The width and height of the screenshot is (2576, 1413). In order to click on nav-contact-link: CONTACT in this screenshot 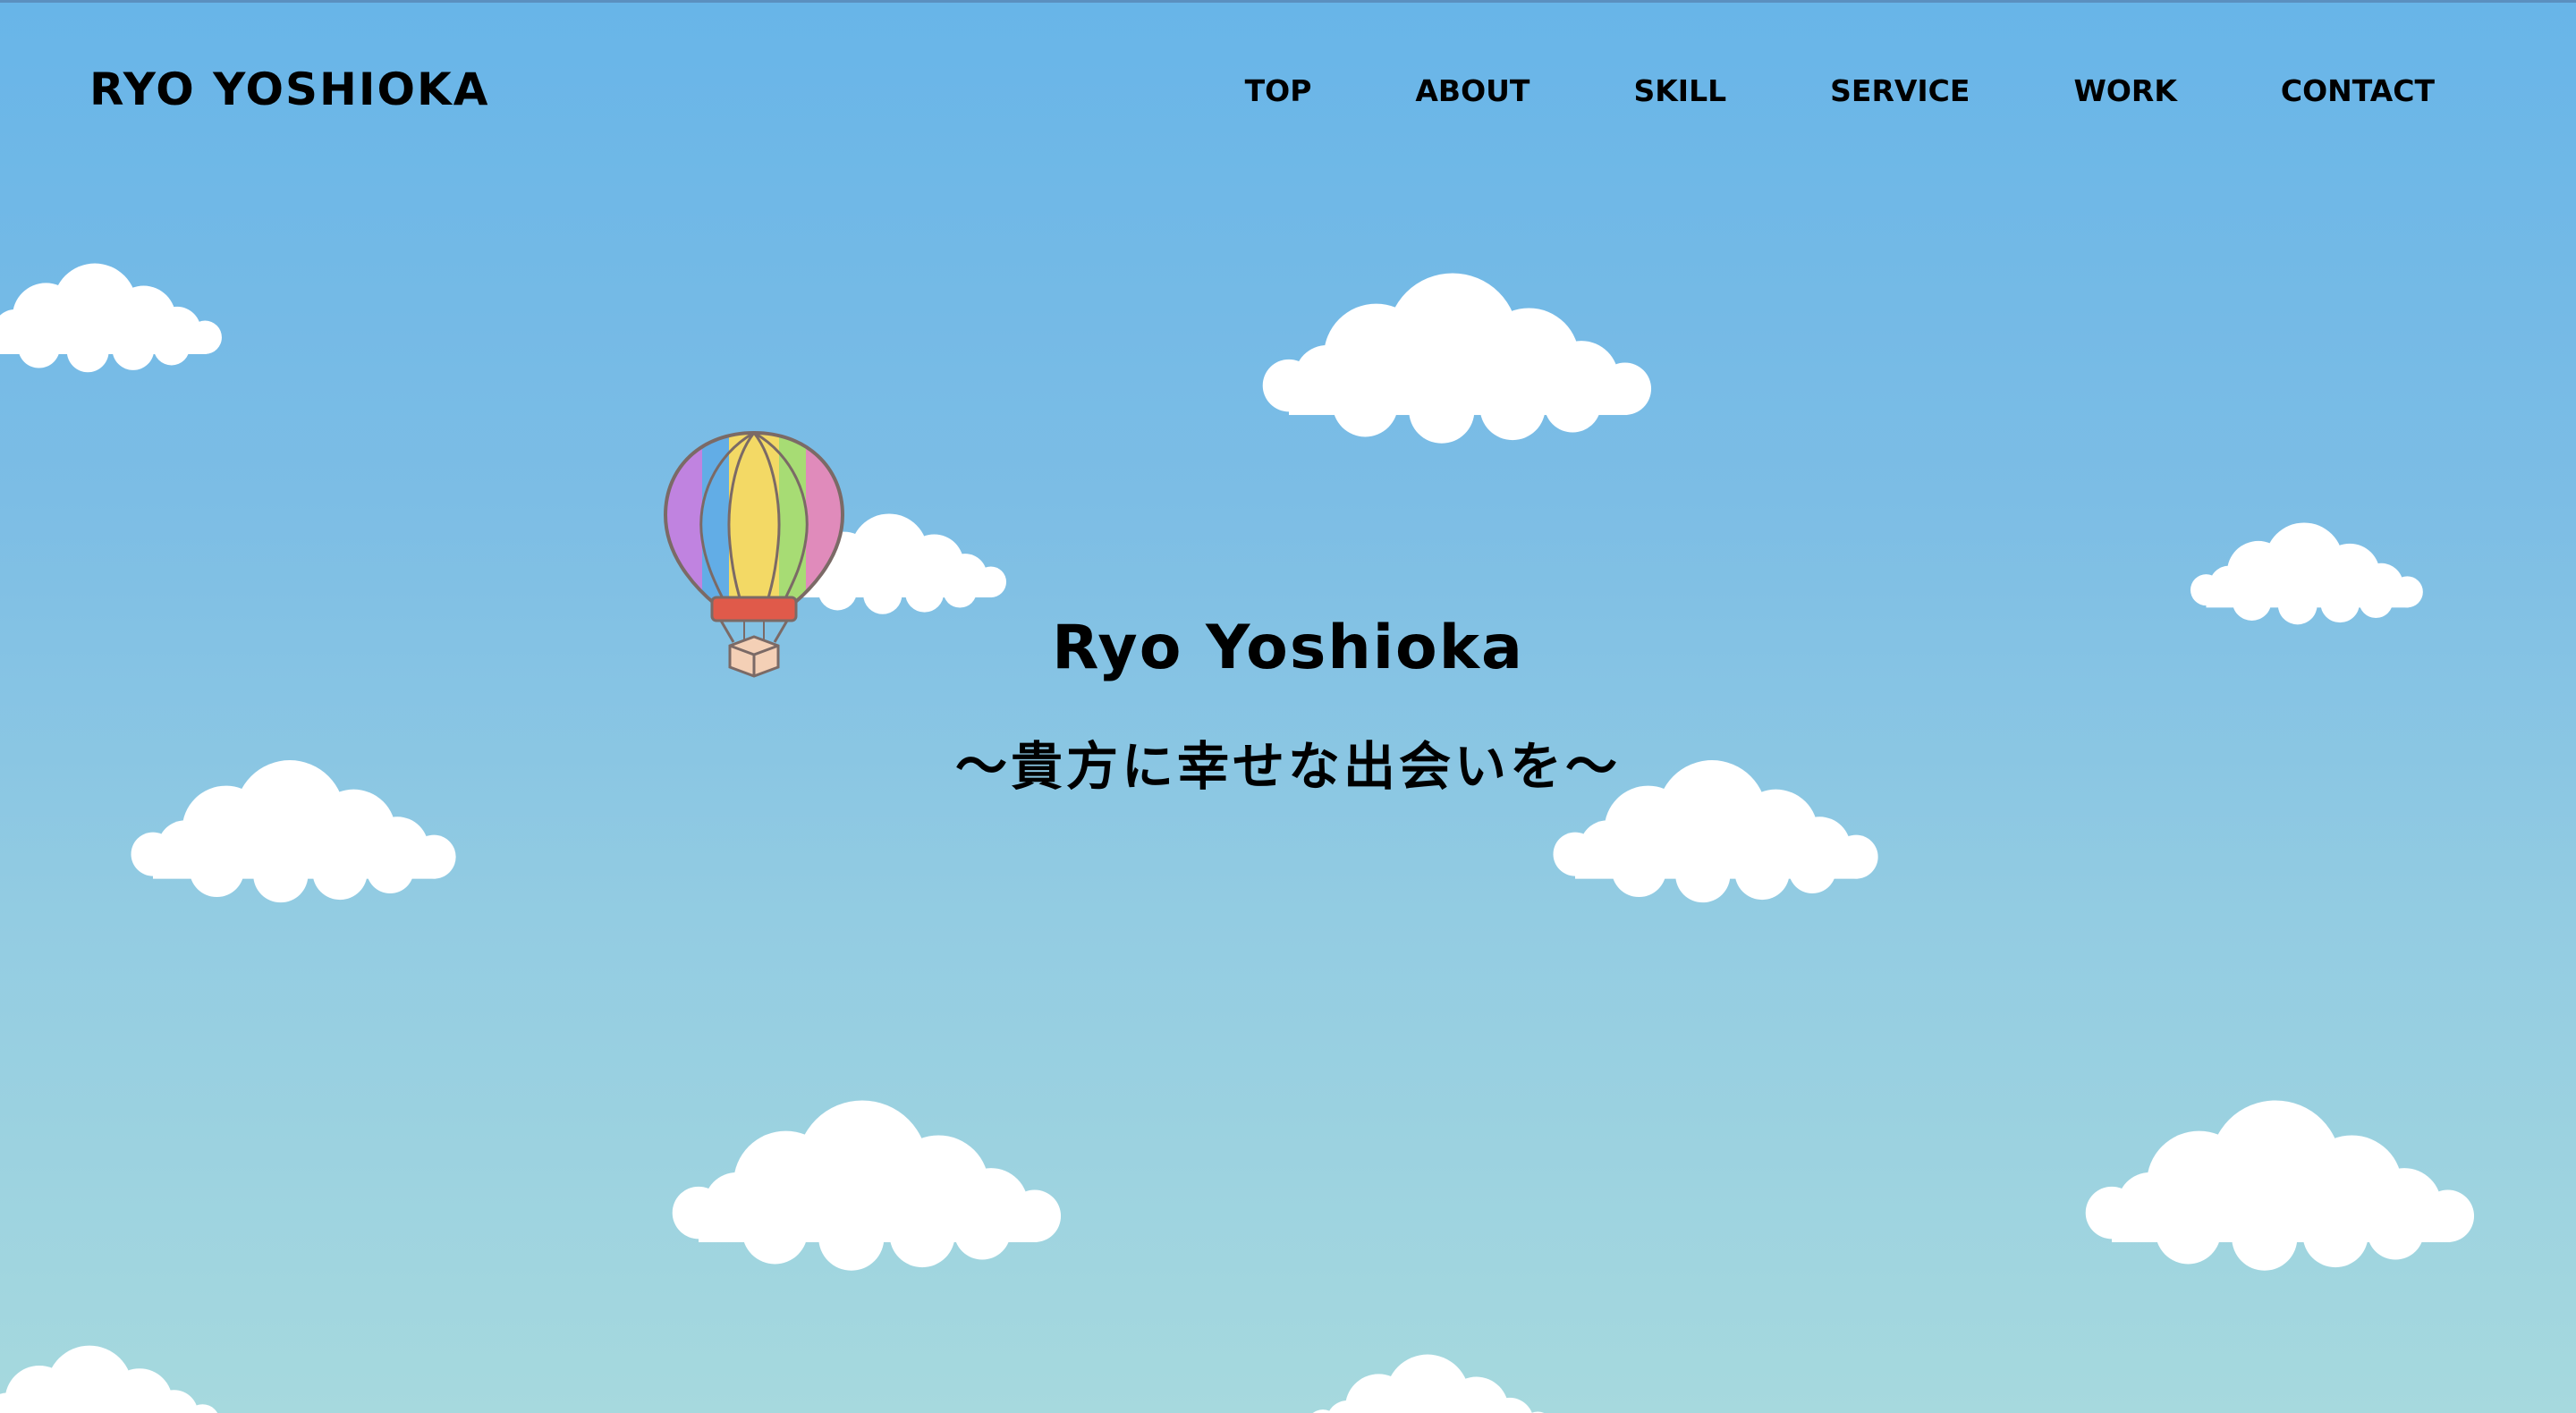, I will do `click(2358, 91)`.